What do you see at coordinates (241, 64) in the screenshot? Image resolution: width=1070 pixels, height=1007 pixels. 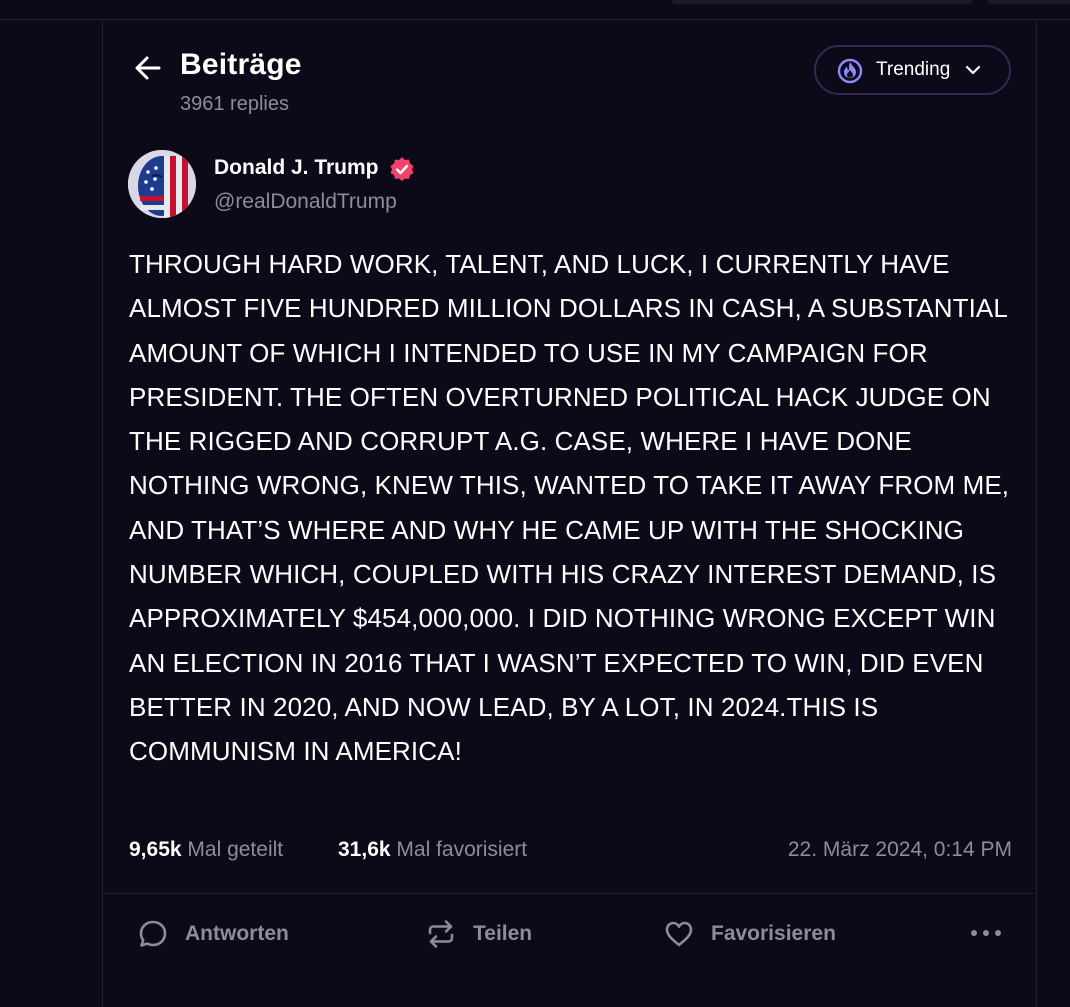 I see `page-title: Beiträge` at bounding box center [241, 64].